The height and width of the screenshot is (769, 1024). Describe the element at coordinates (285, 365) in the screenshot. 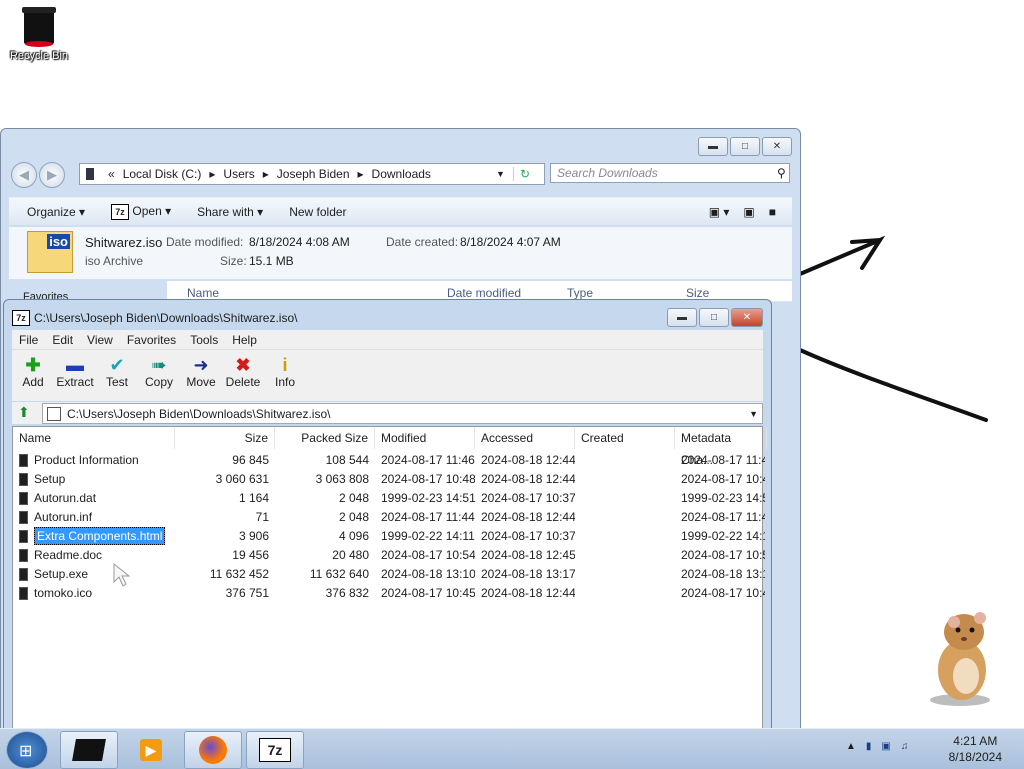

I see `info-icon: i` at that location.